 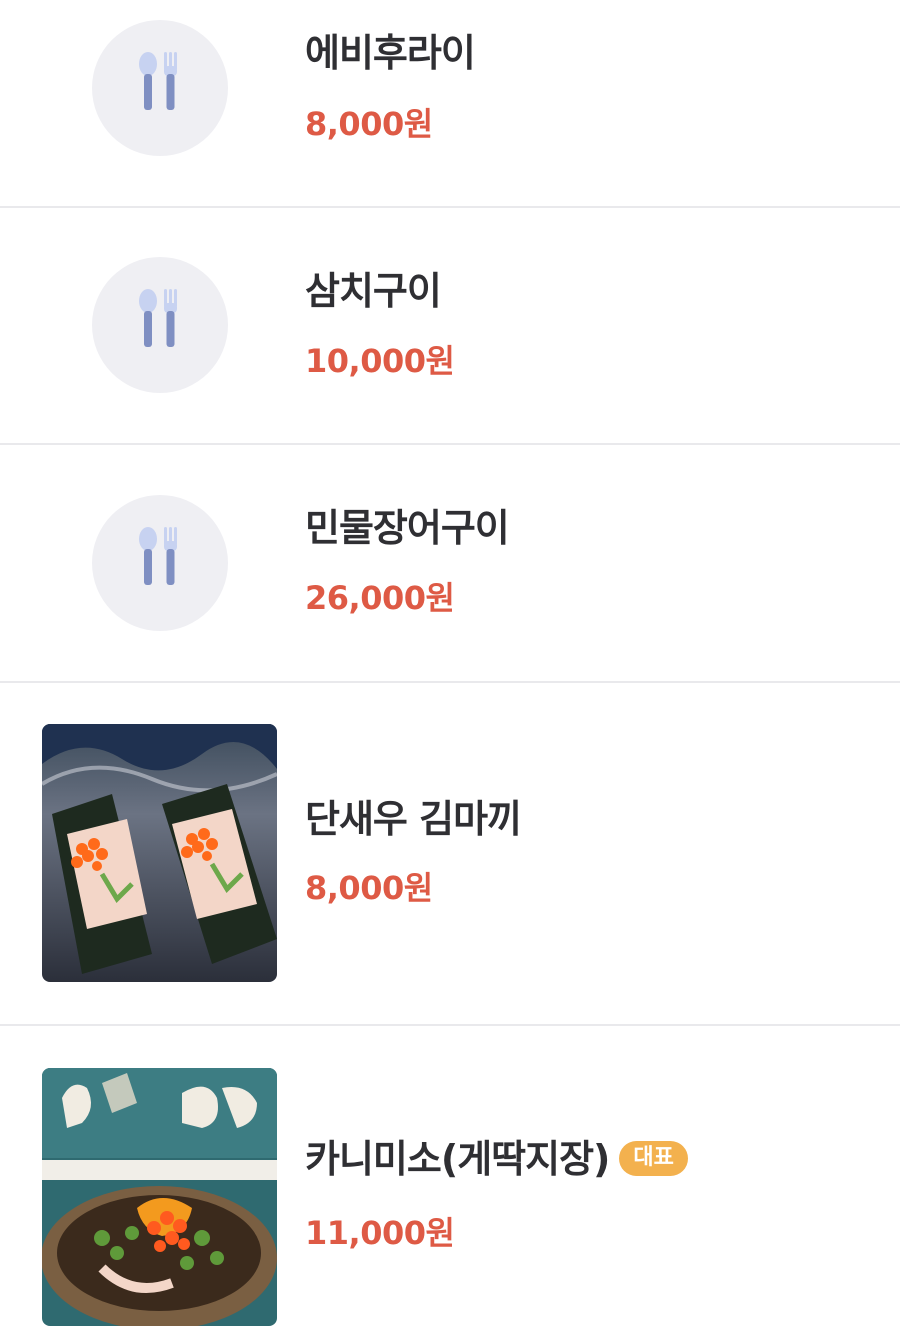 What do you see at coordinates (653, 1158) in the screenshot?
I see `signature-badge: 대표` at bounding box center [653, 1158].